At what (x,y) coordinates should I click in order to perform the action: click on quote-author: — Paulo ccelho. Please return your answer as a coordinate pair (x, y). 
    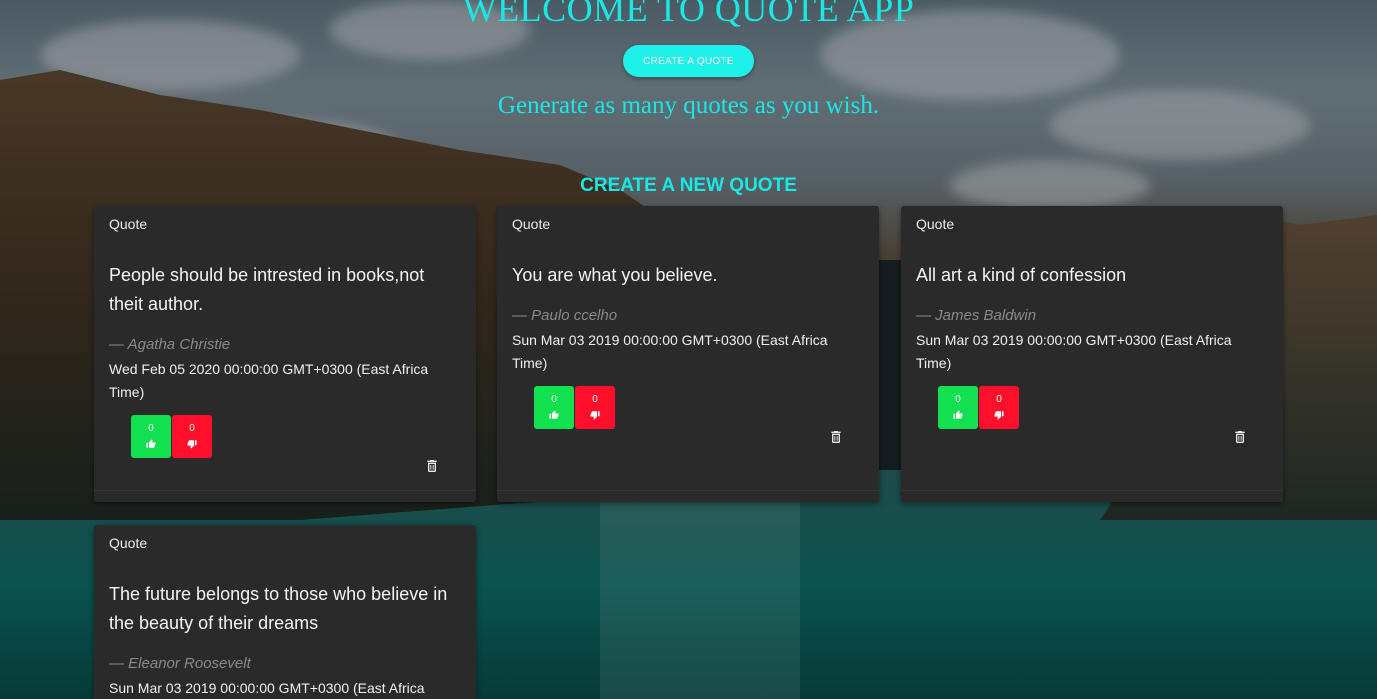
    Looking at the image, I should click on (565, 315).